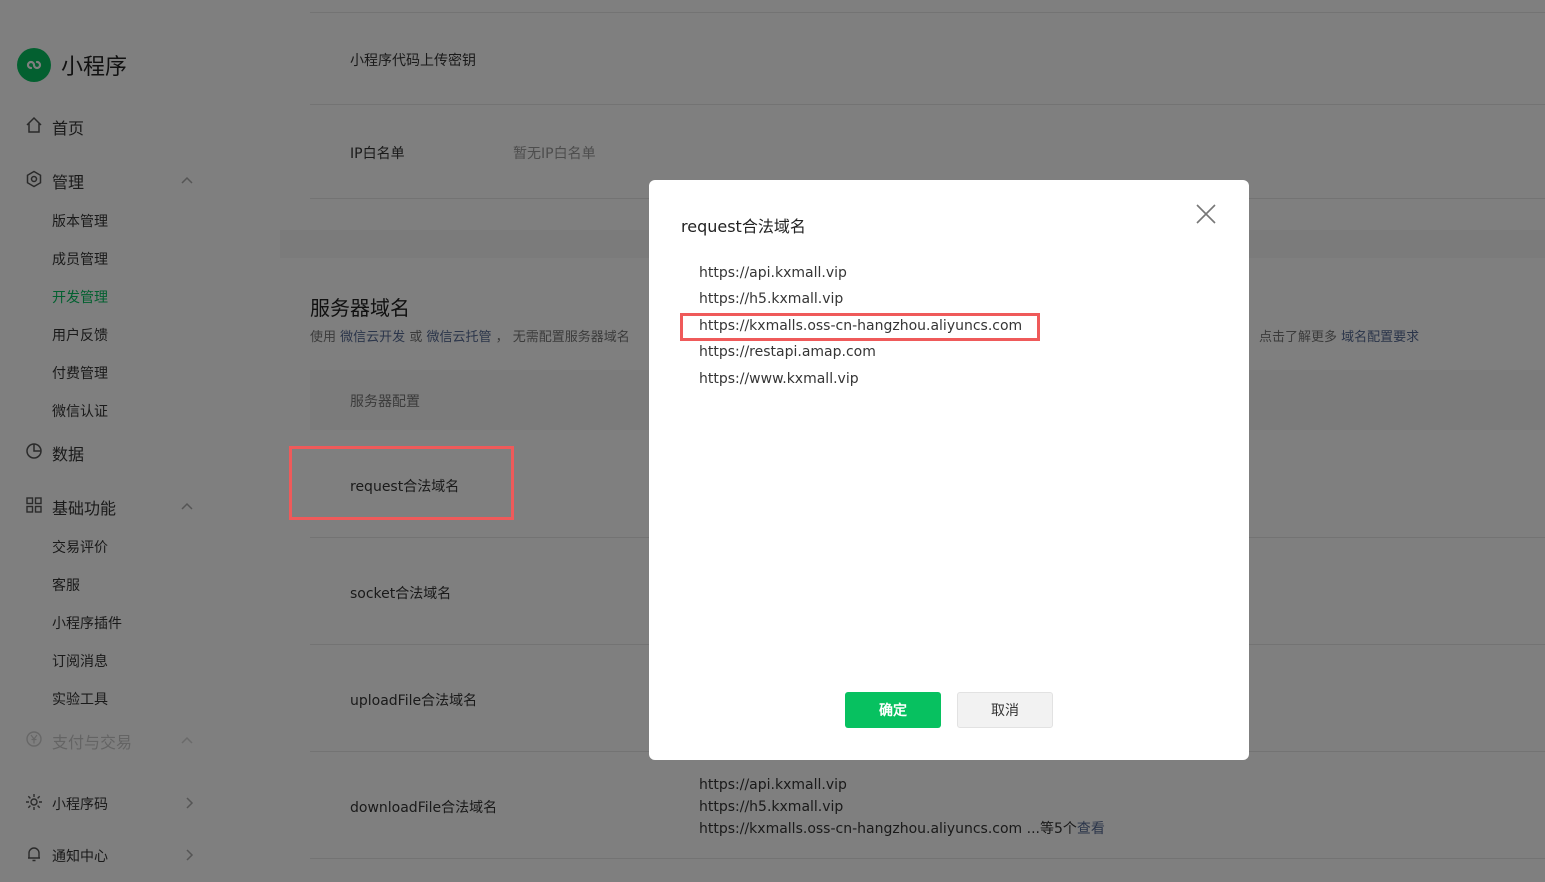 The height and width of the screenshot is (882, 1545). Describe the element at coordinates (787, 352) in the screenshot. I see `domain-item: https://restapi.amap.com` at that location.